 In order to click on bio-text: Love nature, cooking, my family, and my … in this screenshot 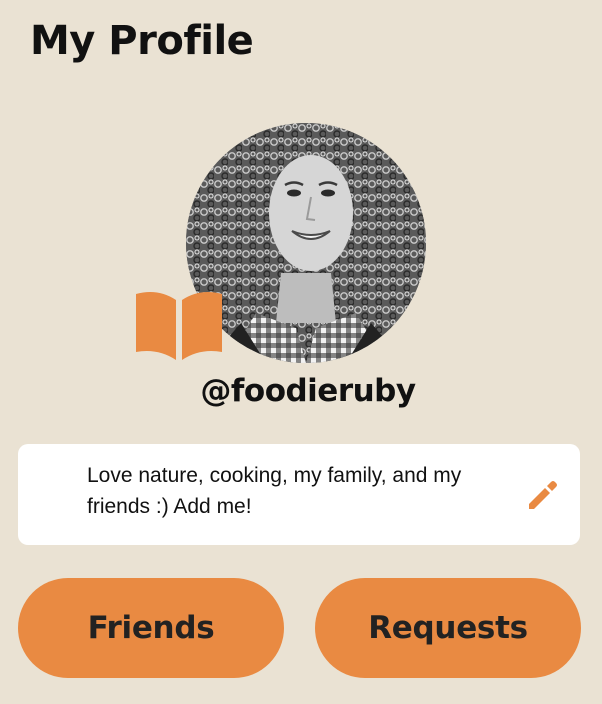, I will do `click(274, 491)`.